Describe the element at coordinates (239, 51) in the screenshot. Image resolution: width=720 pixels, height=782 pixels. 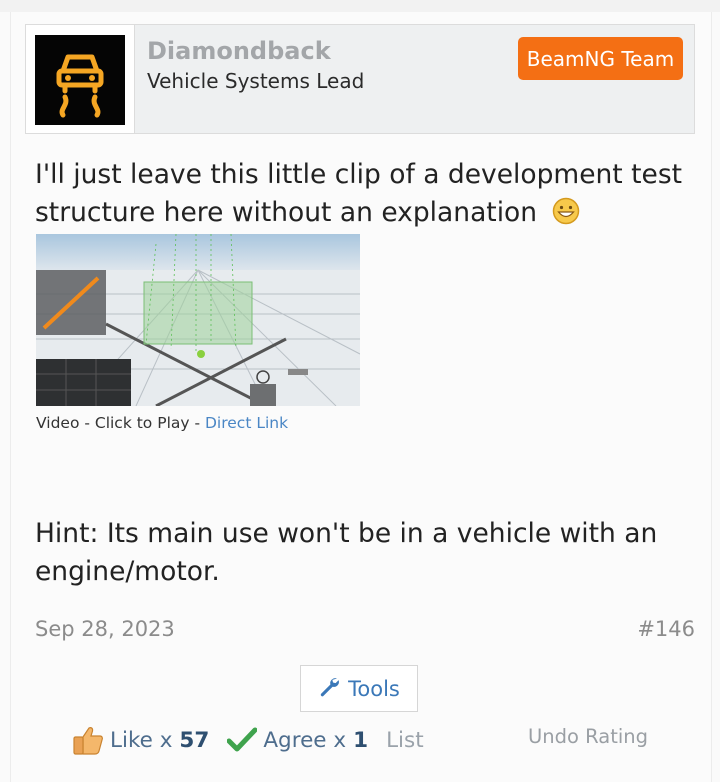
I see `username: Diamondback` at that location.